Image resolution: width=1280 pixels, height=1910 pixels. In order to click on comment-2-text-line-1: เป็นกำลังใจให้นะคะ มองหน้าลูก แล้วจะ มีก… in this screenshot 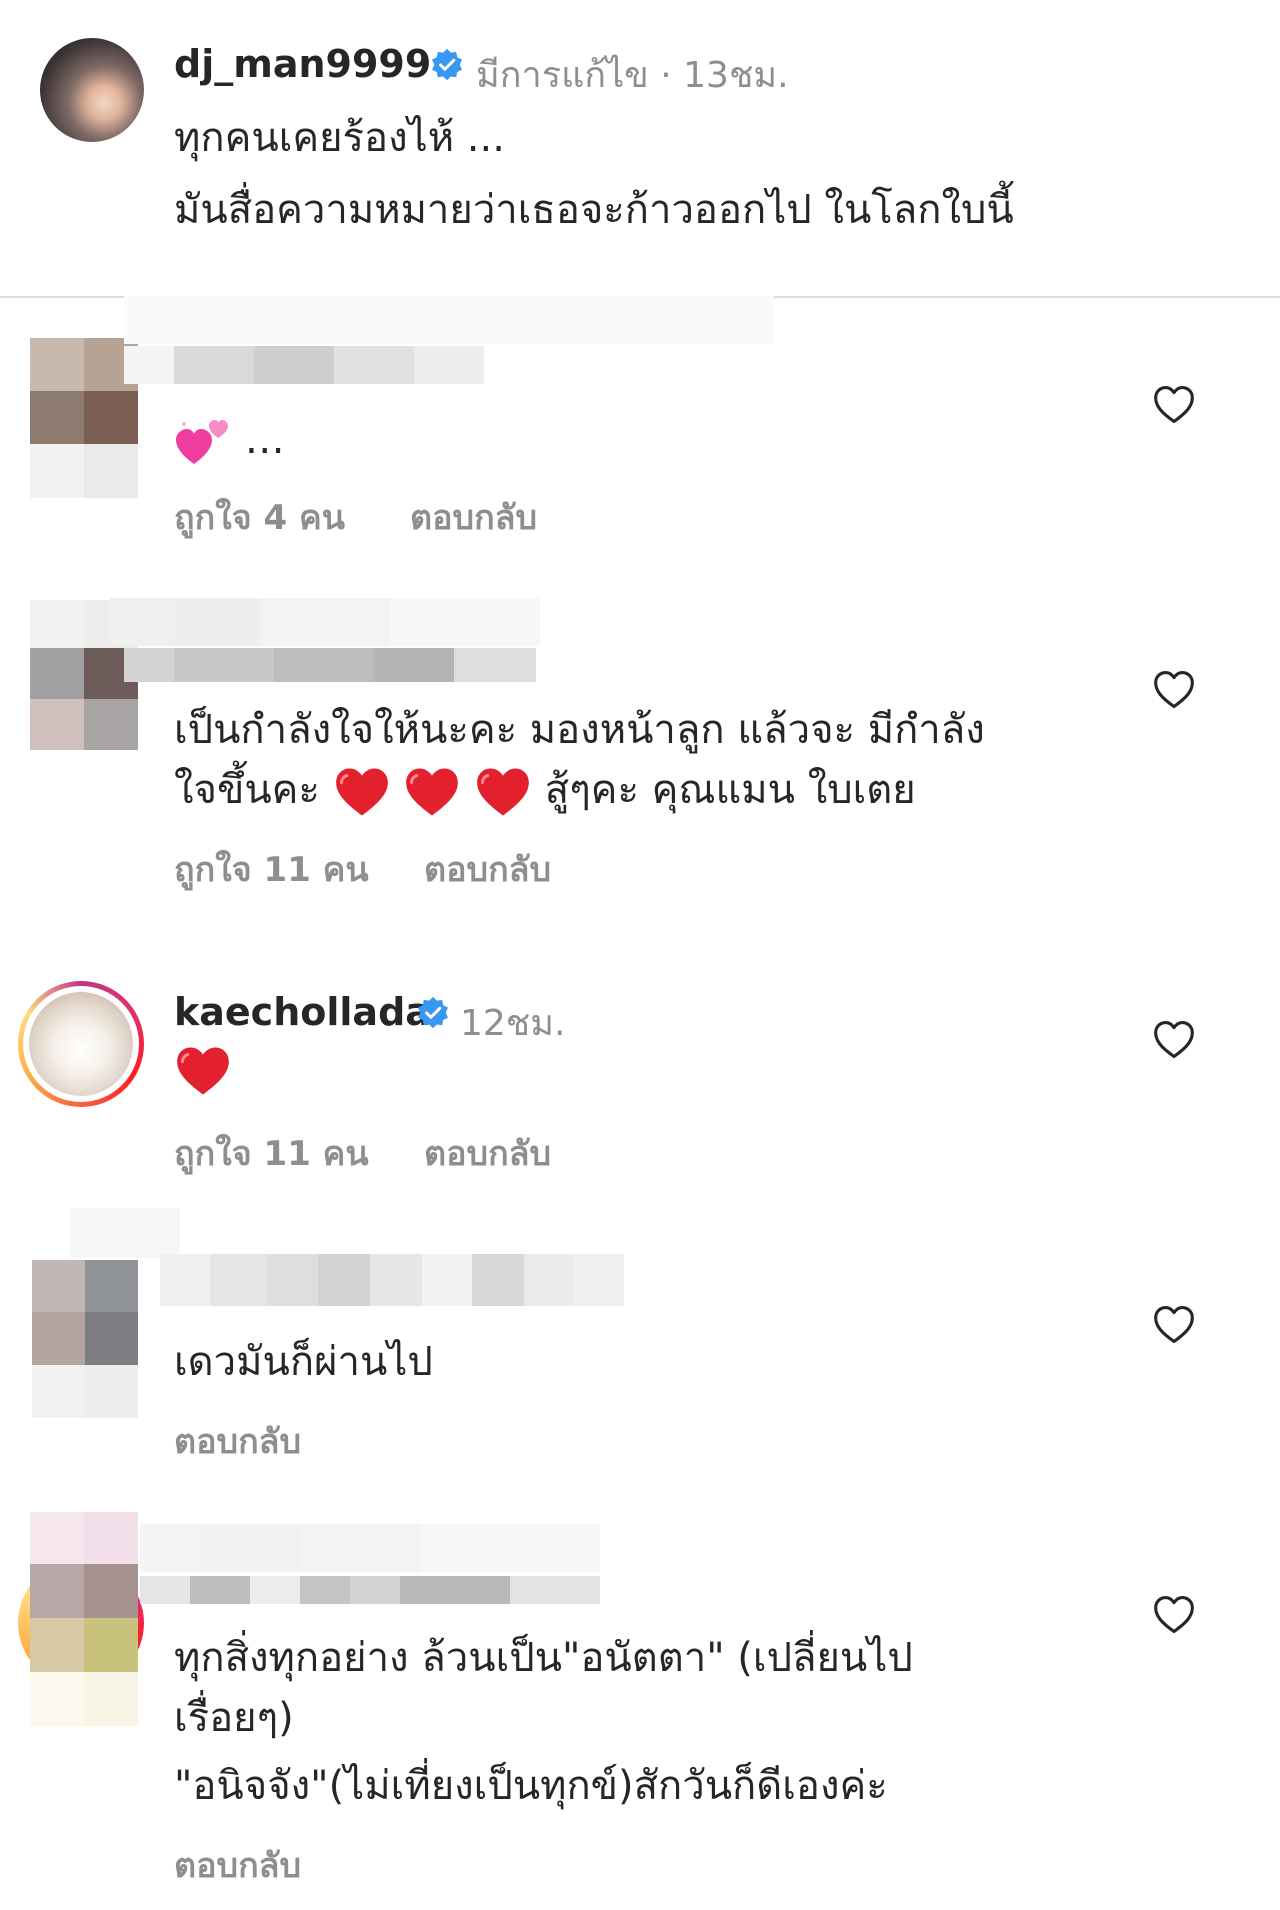, I will do `click(579, 730)`.